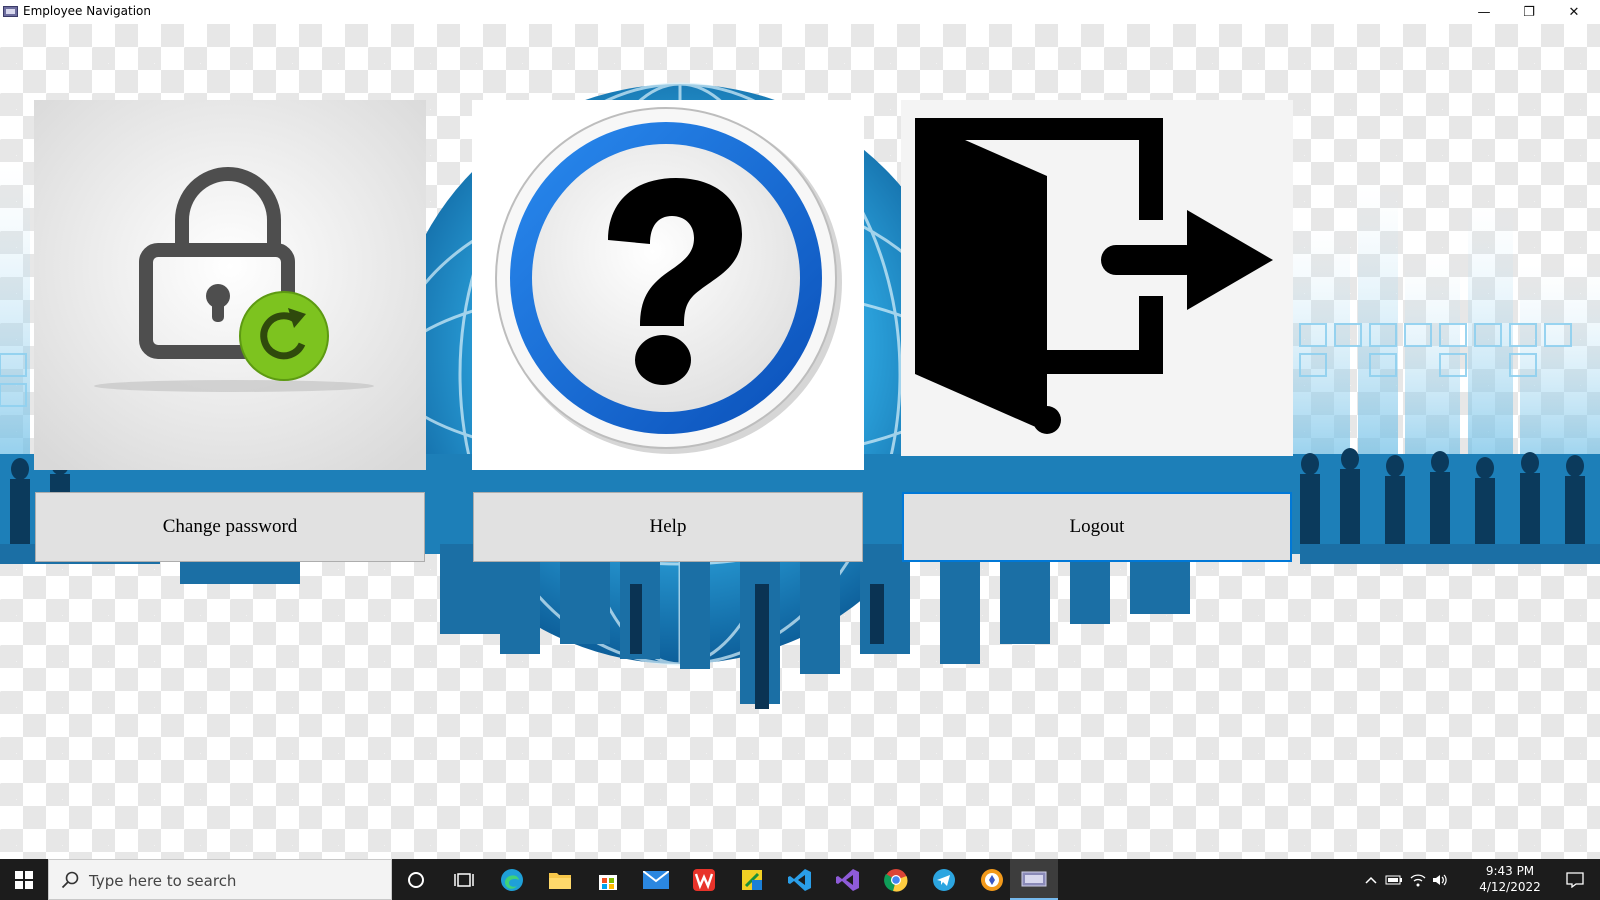  I want to click on visual-studio-icon, so click(848, 879).